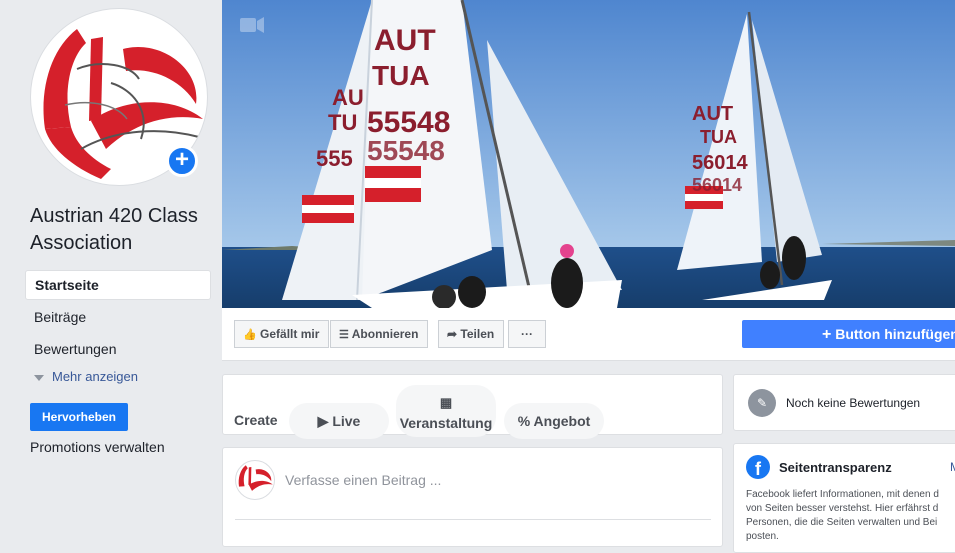 The width and height of the screenshot is (955, 553). I want to click on offer-label: Angebot, so click(562, 421).